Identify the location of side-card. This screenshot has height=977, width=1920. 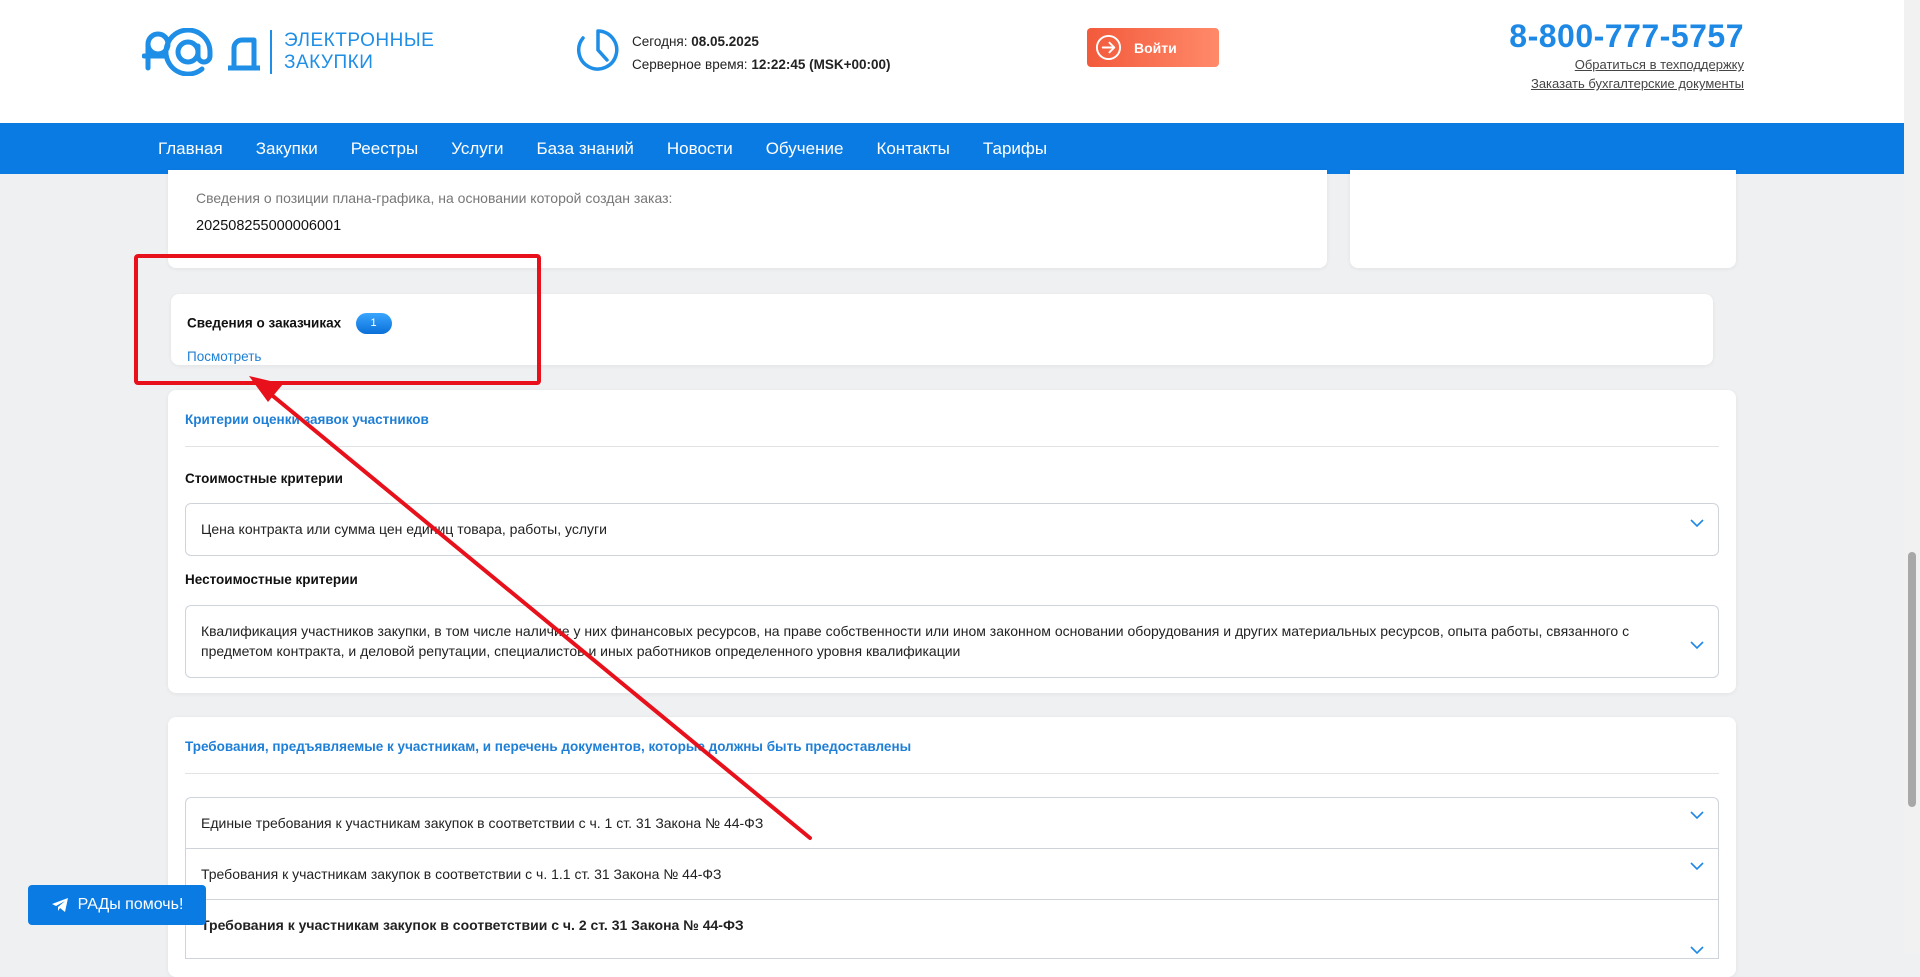
(1543, 219).